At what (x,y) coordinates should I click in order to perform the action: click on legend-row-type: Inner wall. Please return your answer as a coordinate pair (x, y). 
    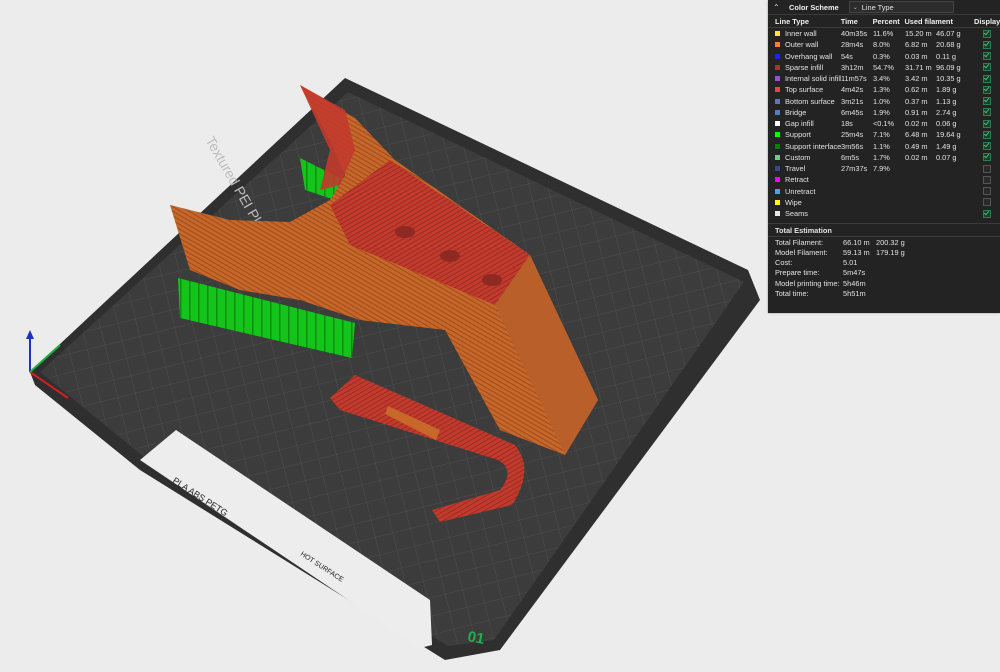
    Looking at the image, I should click on (804, 33).